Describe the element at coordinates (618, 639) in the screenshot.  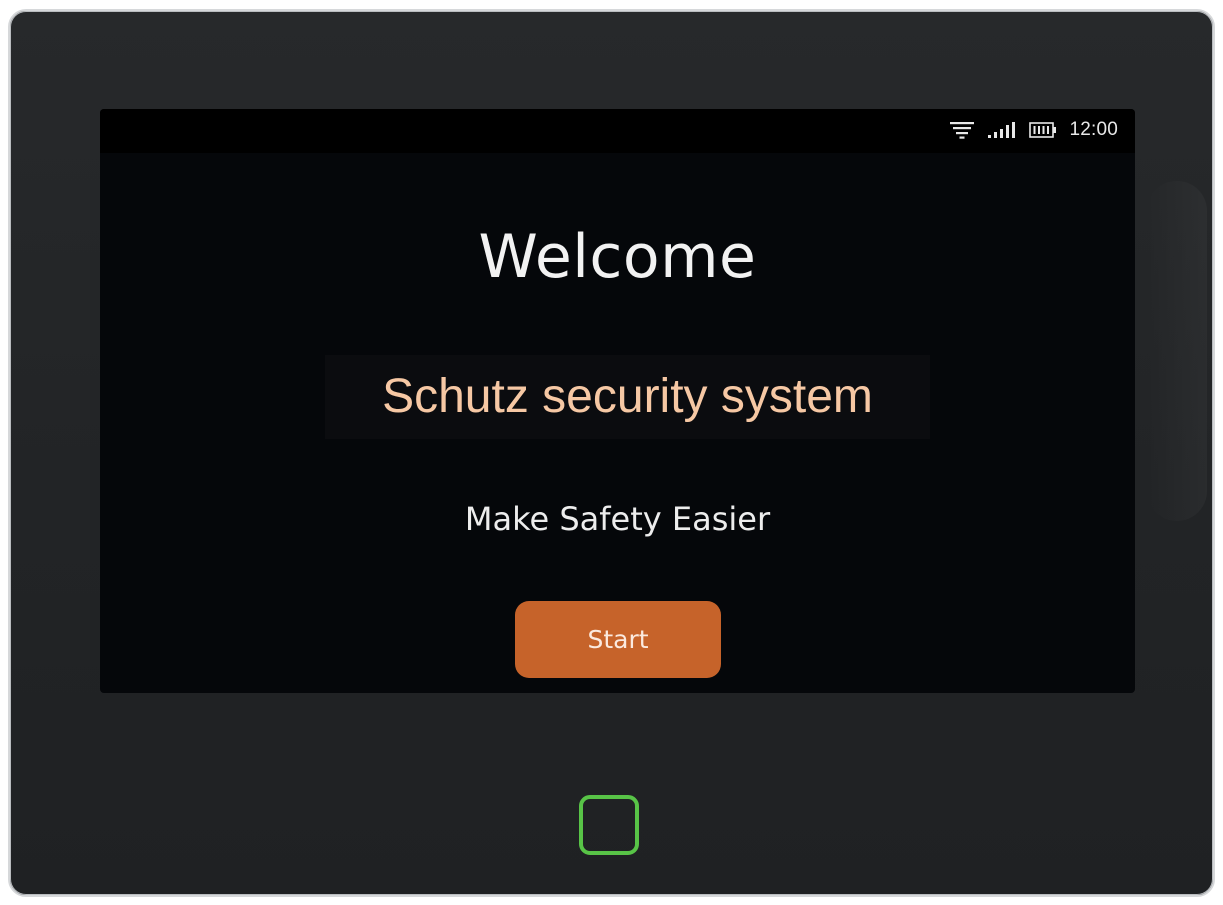
I see `start-button: Start` at that location.